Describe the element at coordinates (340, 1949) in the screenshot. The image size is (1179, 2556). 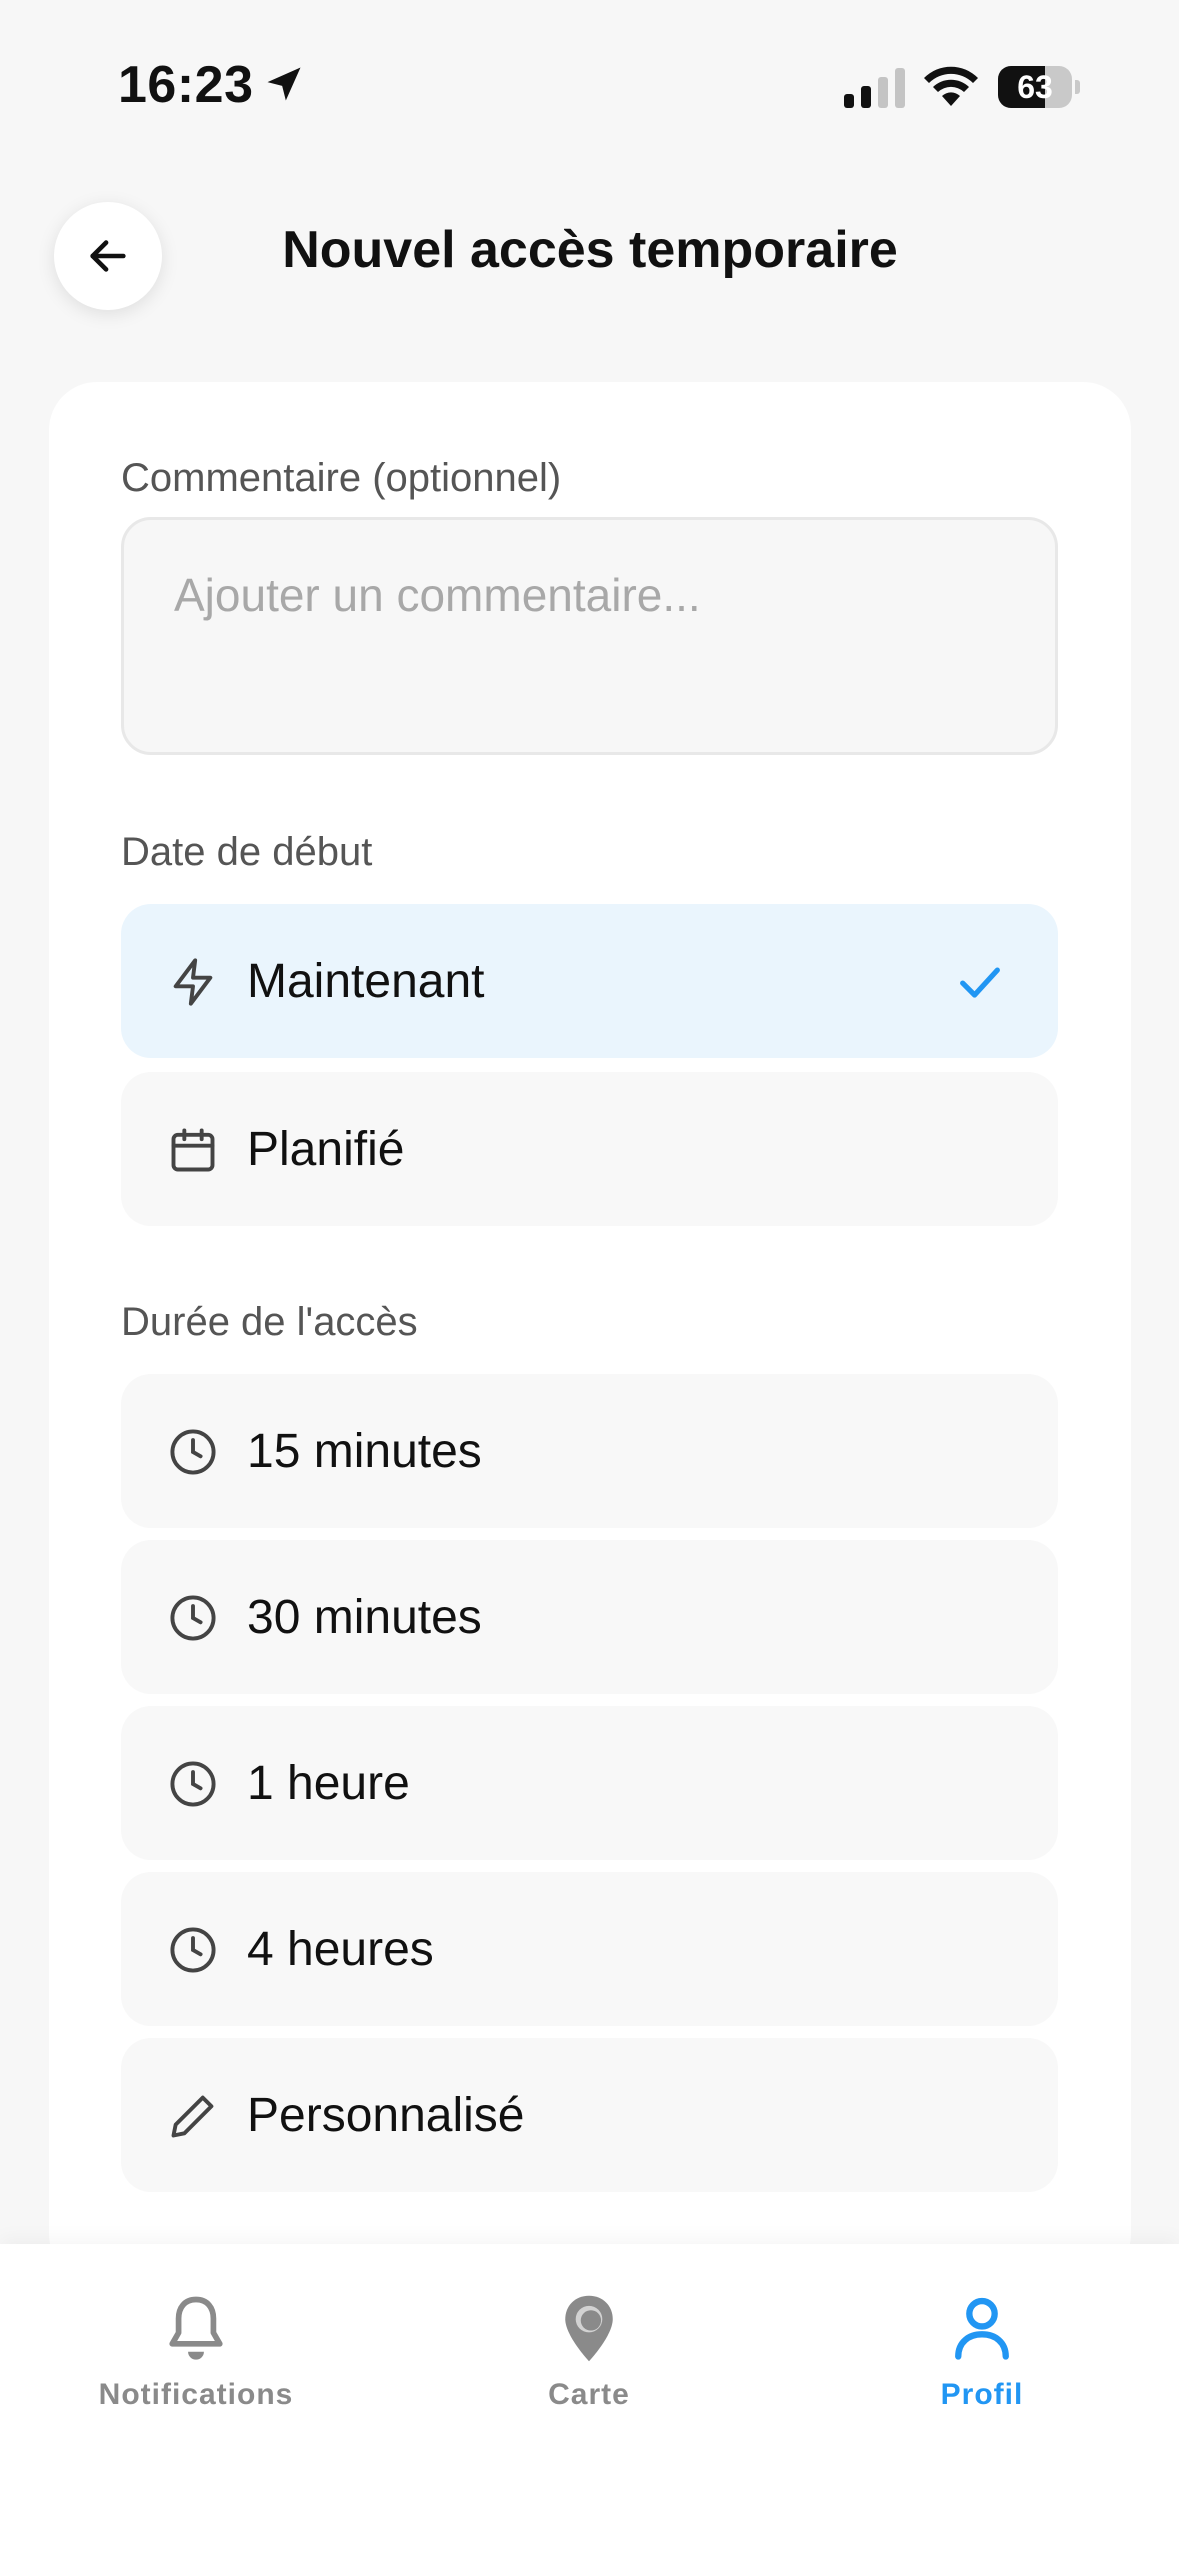
I see `duration-option-label: 4 heures` at that location.